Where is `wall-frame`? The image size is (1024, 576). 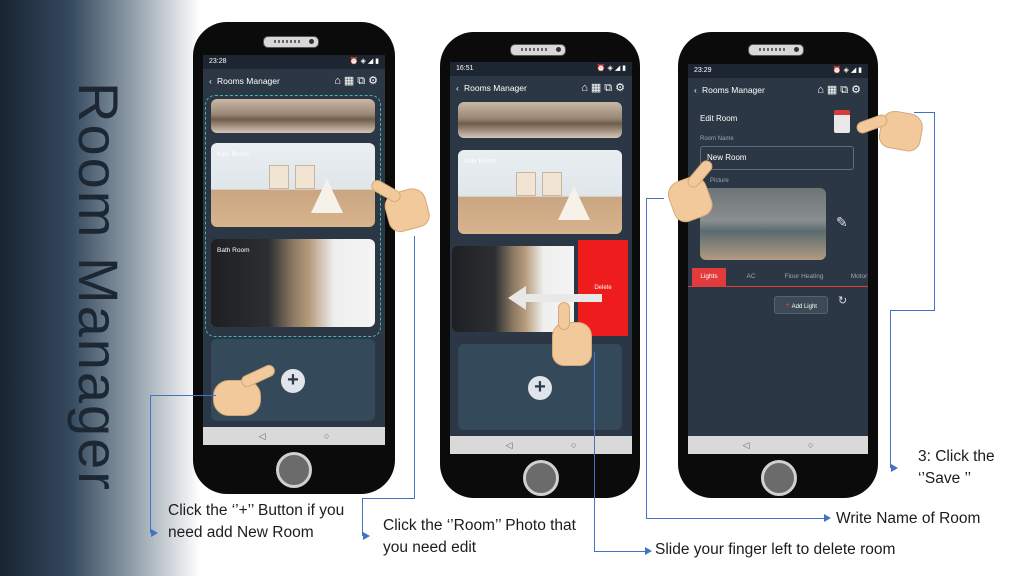 wall-frame is located at coordinates (279, 177).